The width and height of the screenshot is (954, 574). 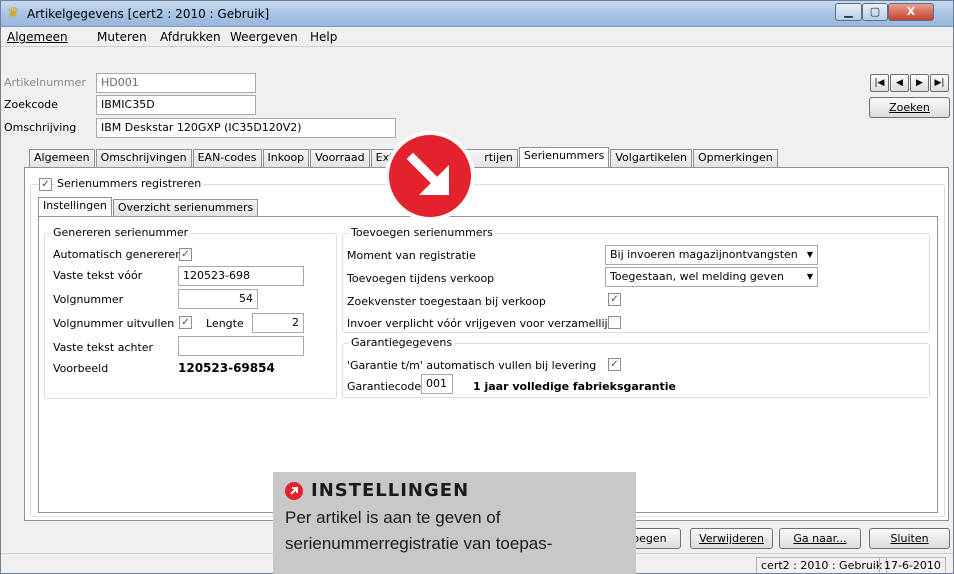 I want to click on callout-heading: INSTELLINGEN, so click(x=454, y=490).